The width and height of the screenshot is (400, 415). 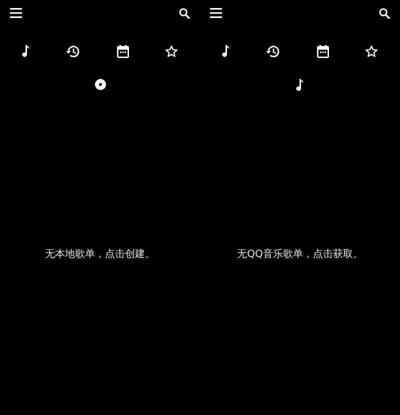 I want to click on empty-message: 无QQ音乐歌单，点击获取。, so click(x=300, y=254).